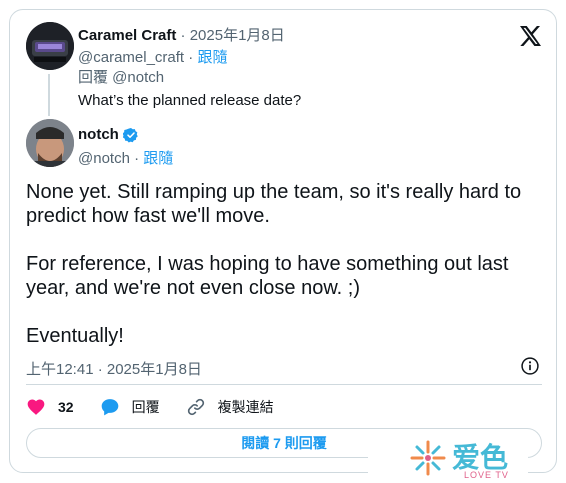 The width and height of the screenshot is (566, 483). What do you see at coordinates (145, 407) in the screenshot?
I see `reply-label: 回覆` at bounding box center [145, 407].